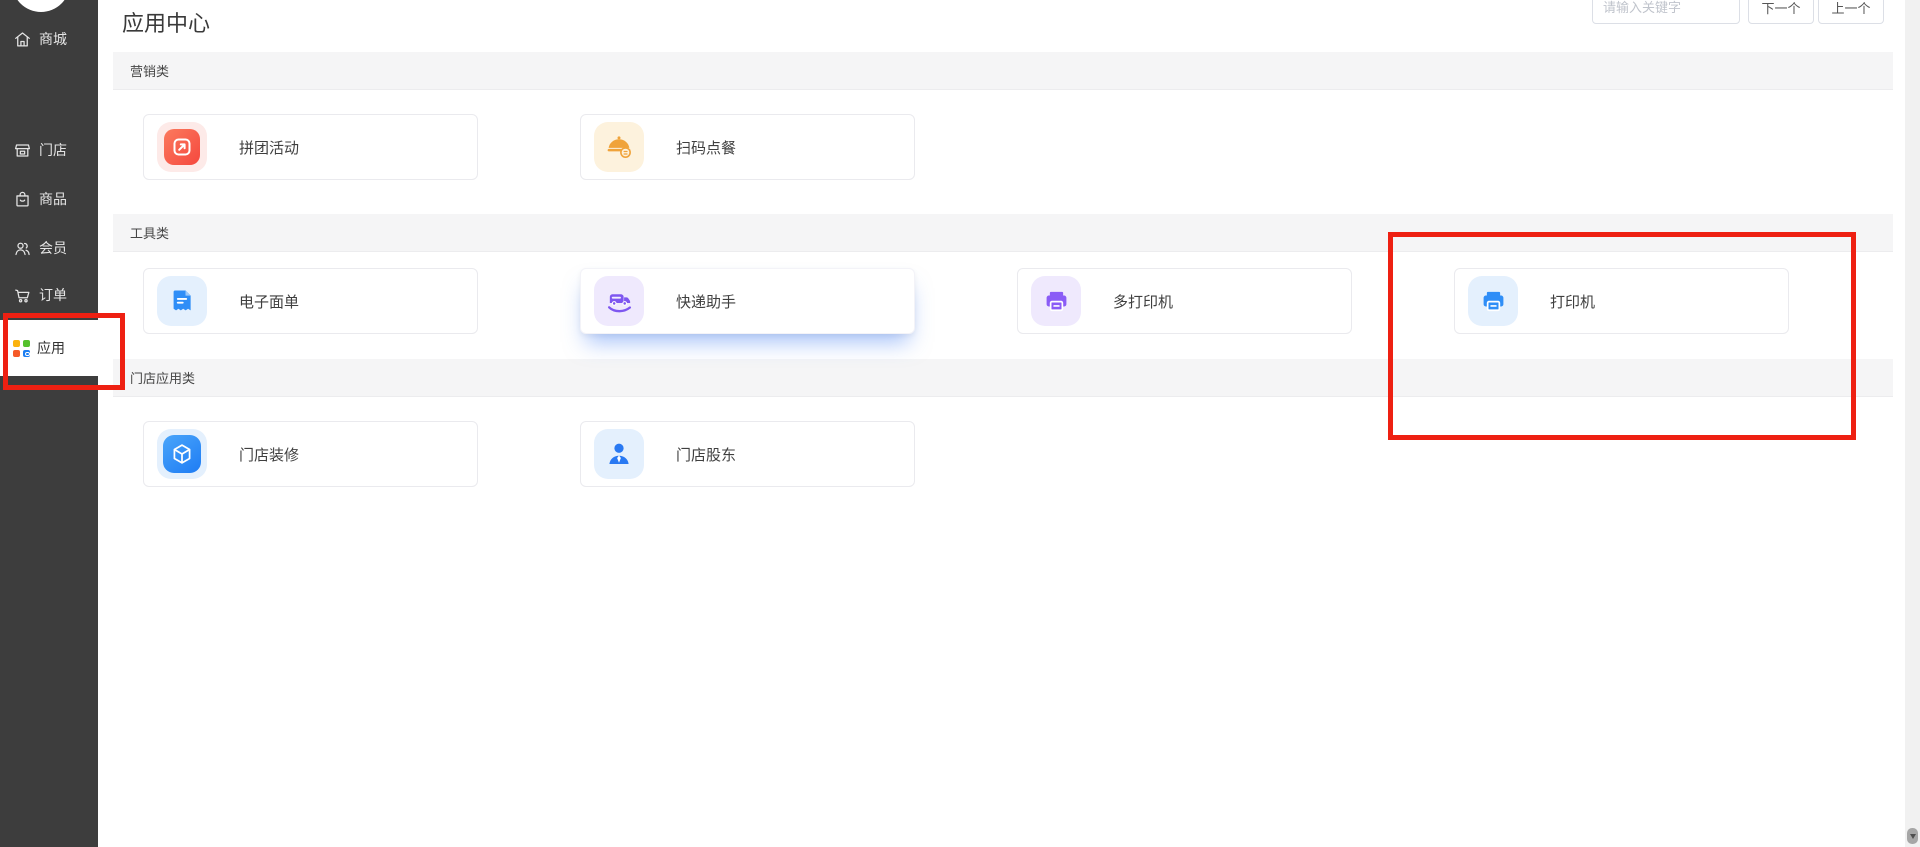 This screenshot has width=1920, height=847. What do you see at coordinates (1056, 301) in the screenshot?
I see `multi-printer-icon` at bounding box center [1056, 301].